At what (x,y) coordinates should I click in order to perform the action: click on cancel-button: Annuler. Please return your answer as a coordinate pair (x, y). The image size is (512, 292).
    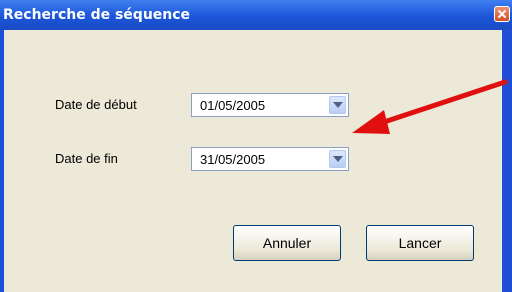
    Looking at the image, I should click on (287, 243).